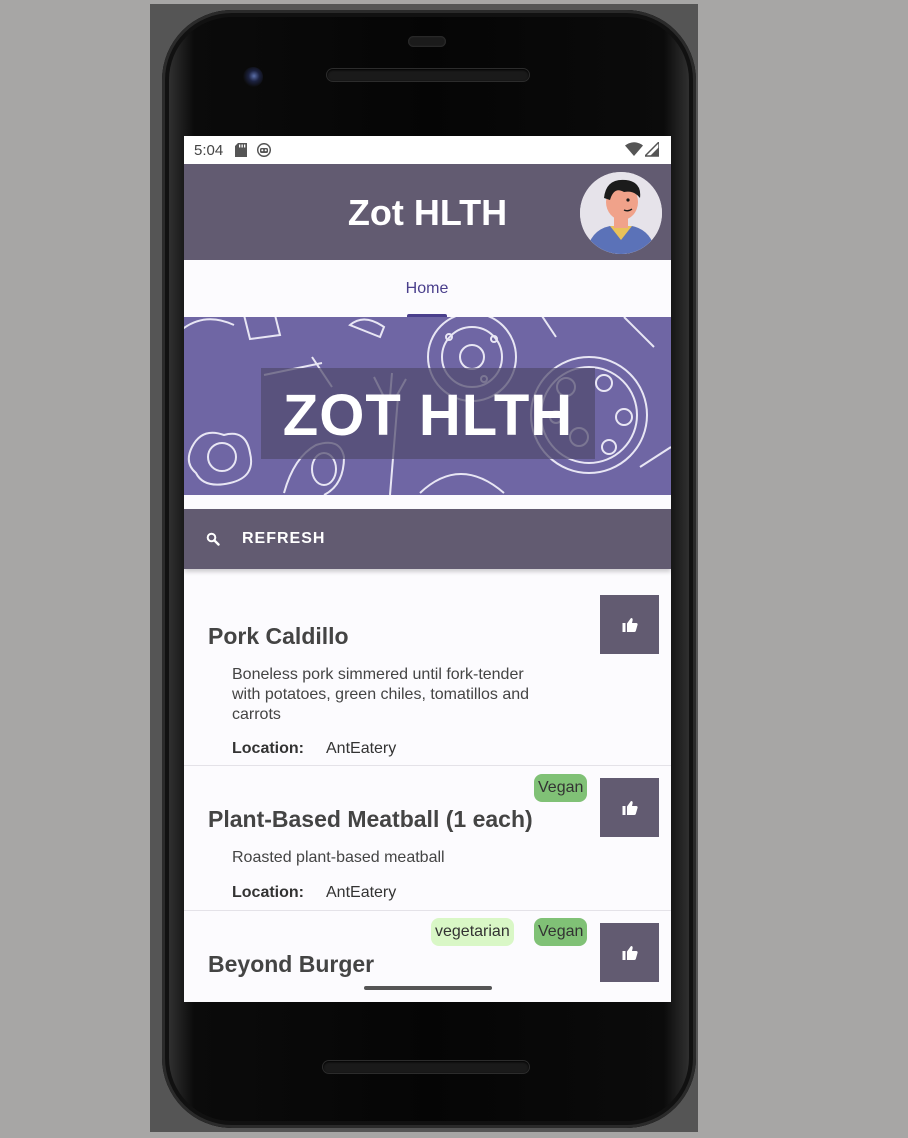 The image size is (908, 1138). I want to click on gesture-nav-handle, so click(428, 988).